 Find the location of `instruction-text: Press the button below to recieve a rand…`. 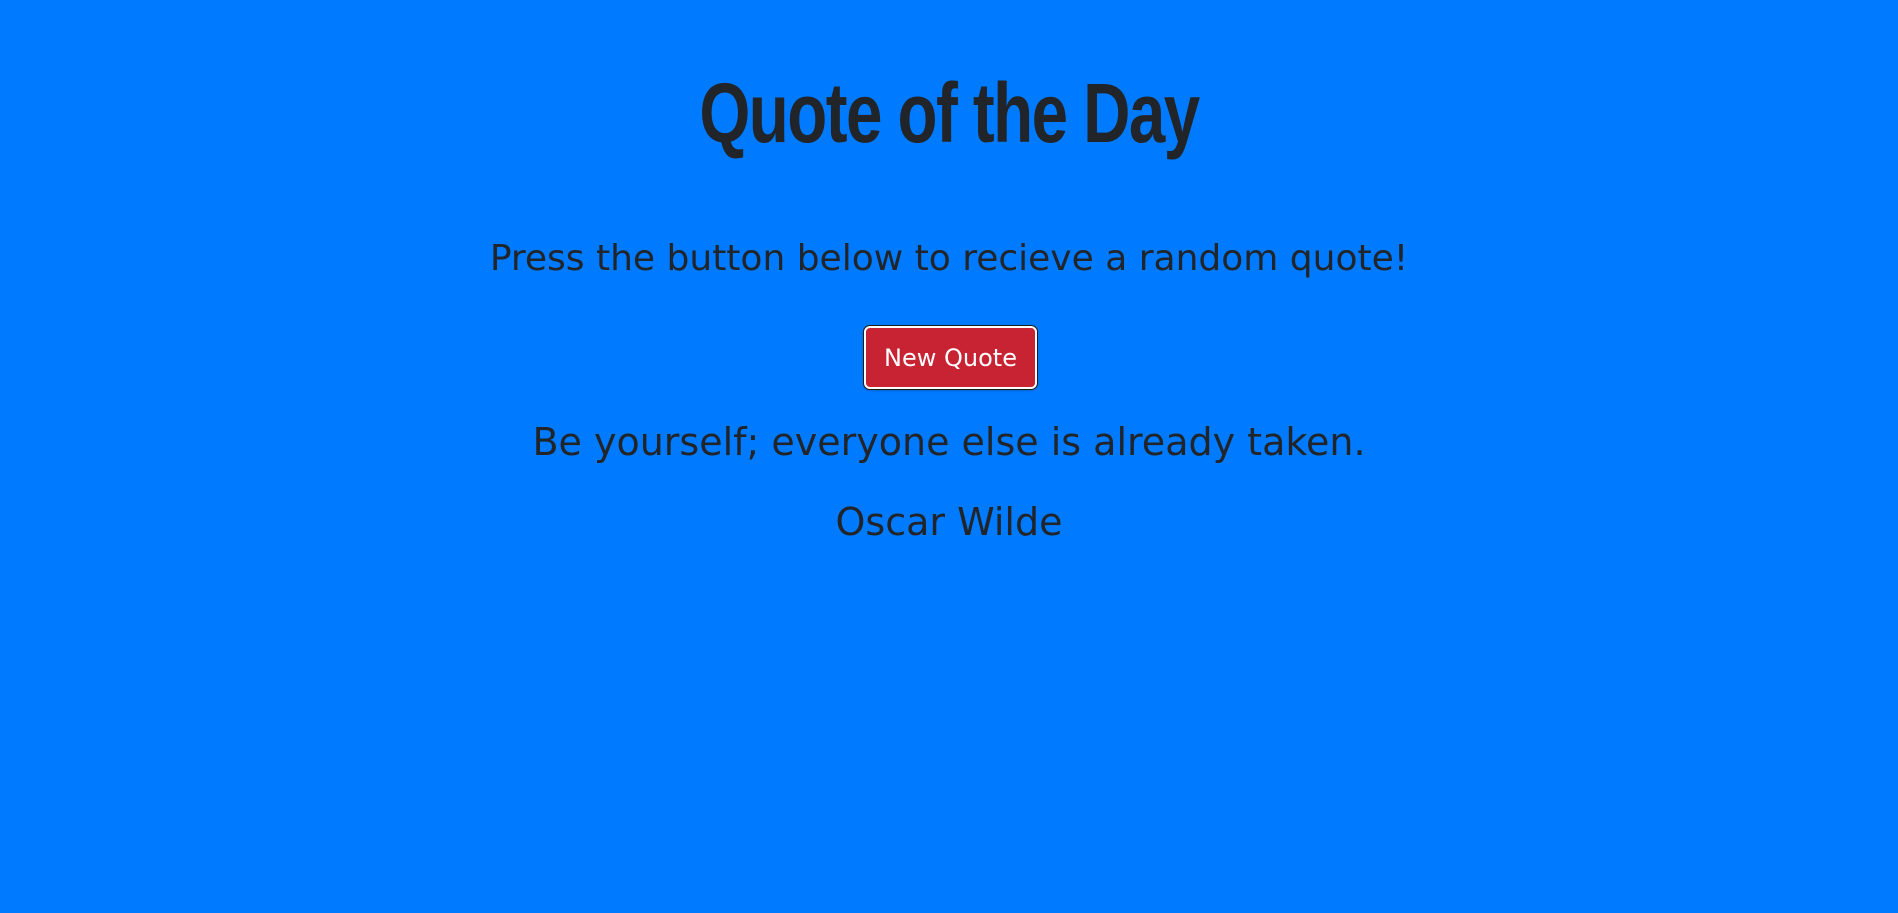

instruction-text: Press the button below to recieve a rand… is located at coordinates (949, 258).